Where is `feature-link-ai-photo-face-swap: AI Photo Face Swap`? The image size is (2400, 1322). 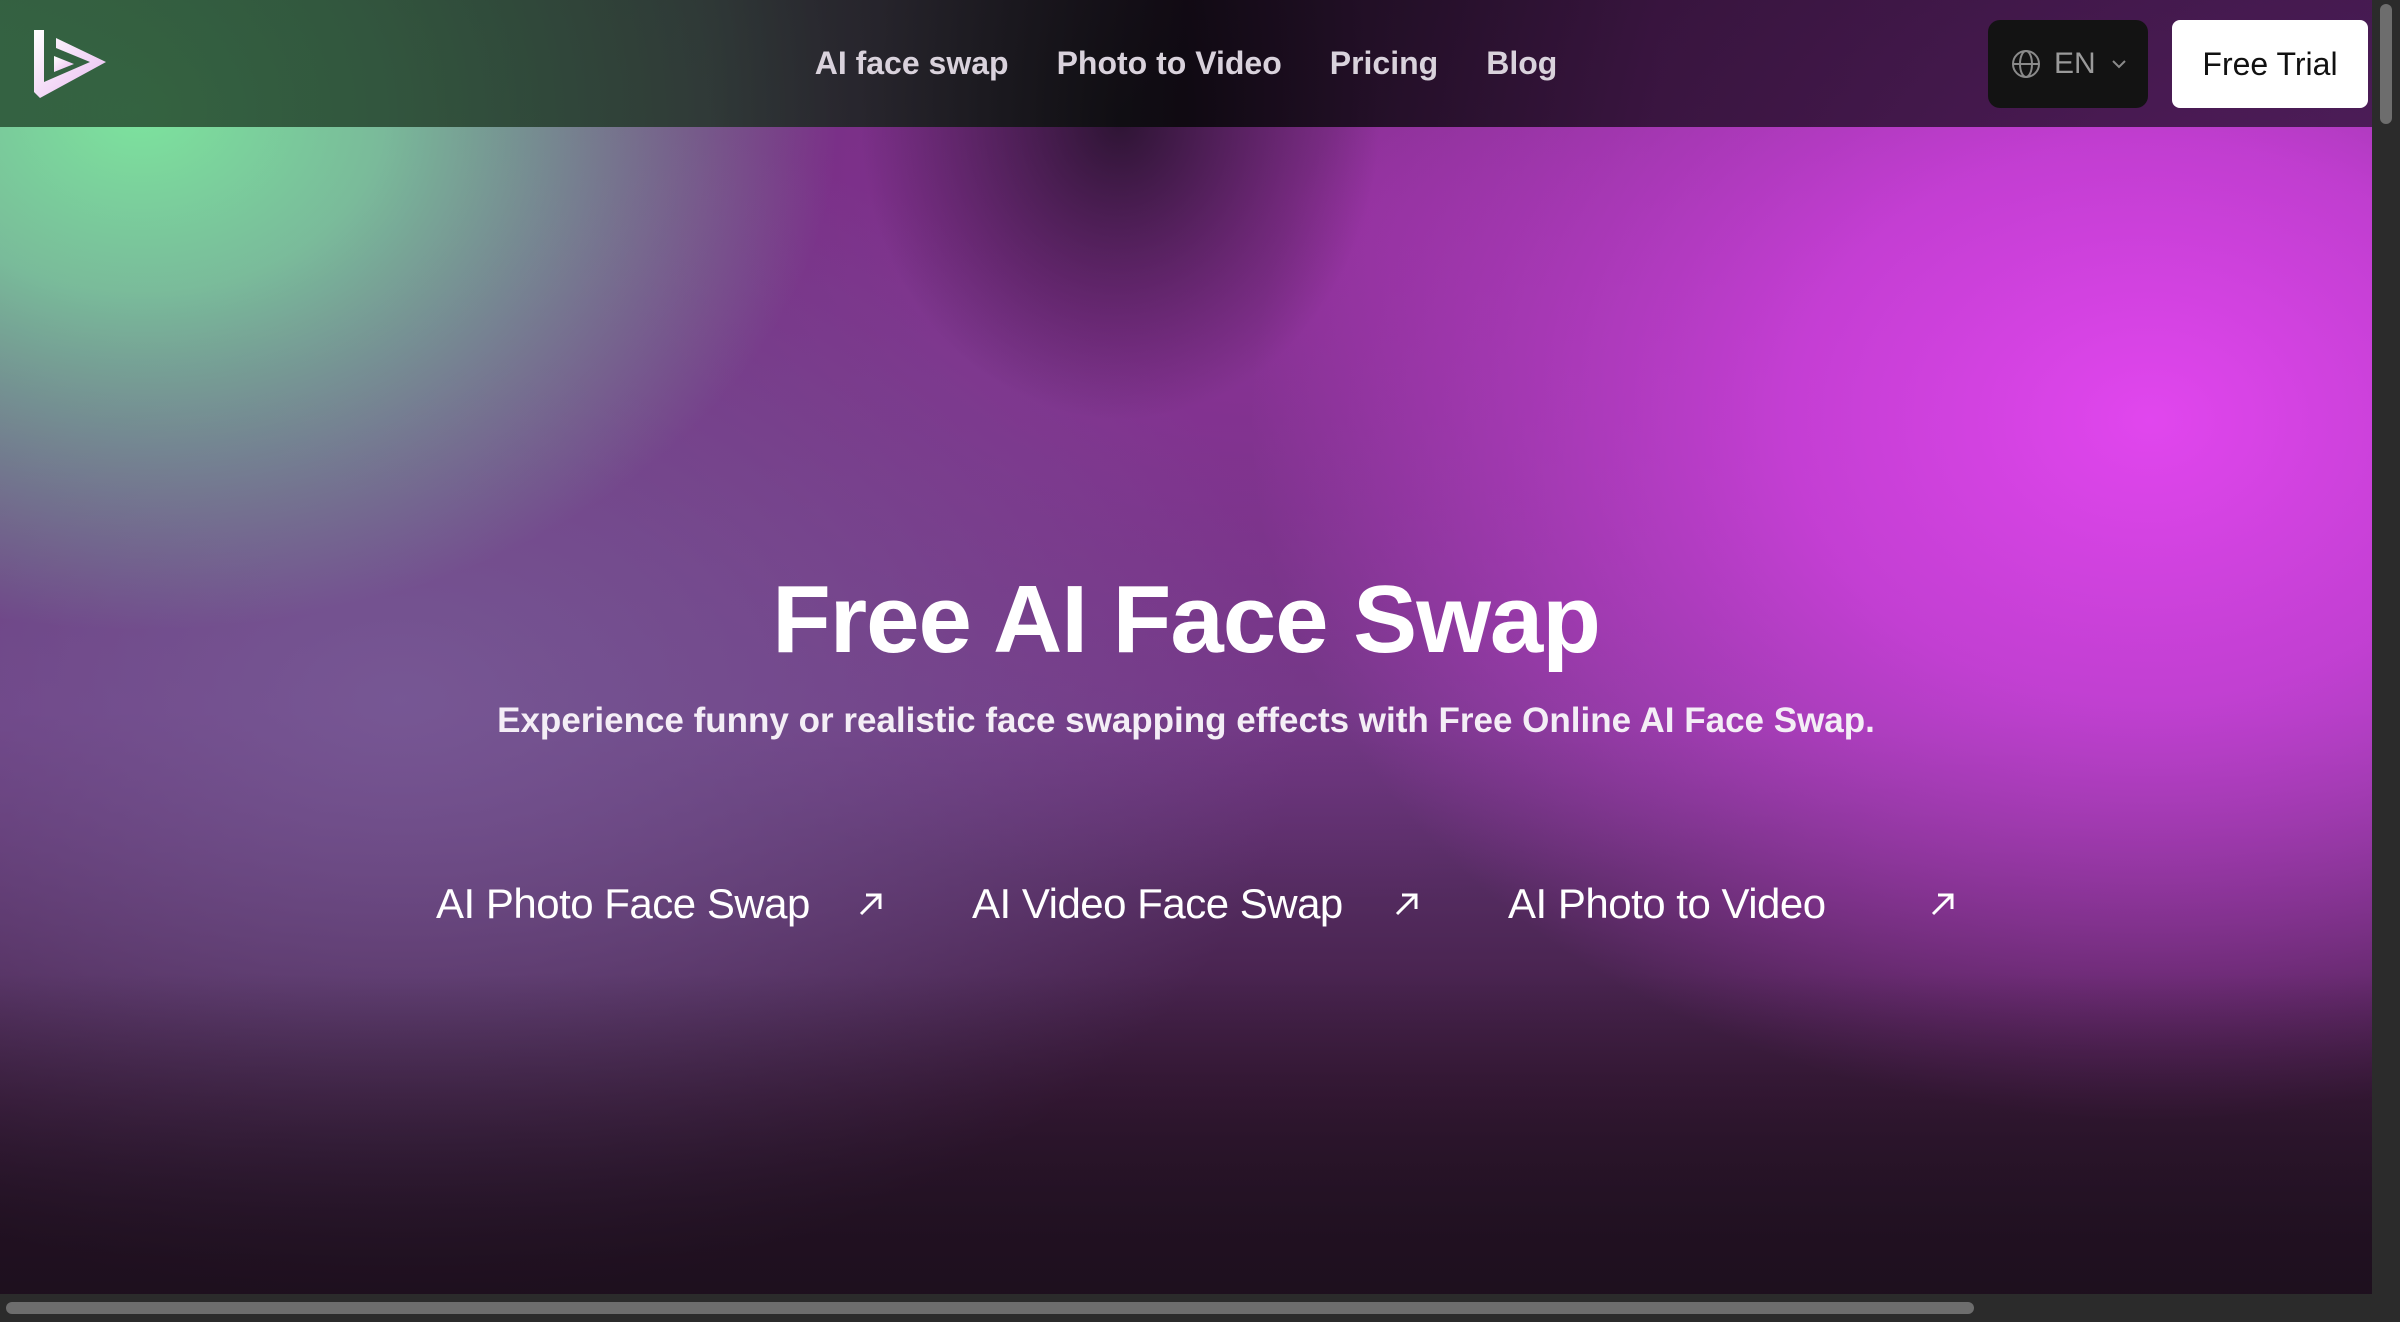
feature-link-ai-photo-face-swap: AI Photo Face Swap is located at coordinates (704, 904).